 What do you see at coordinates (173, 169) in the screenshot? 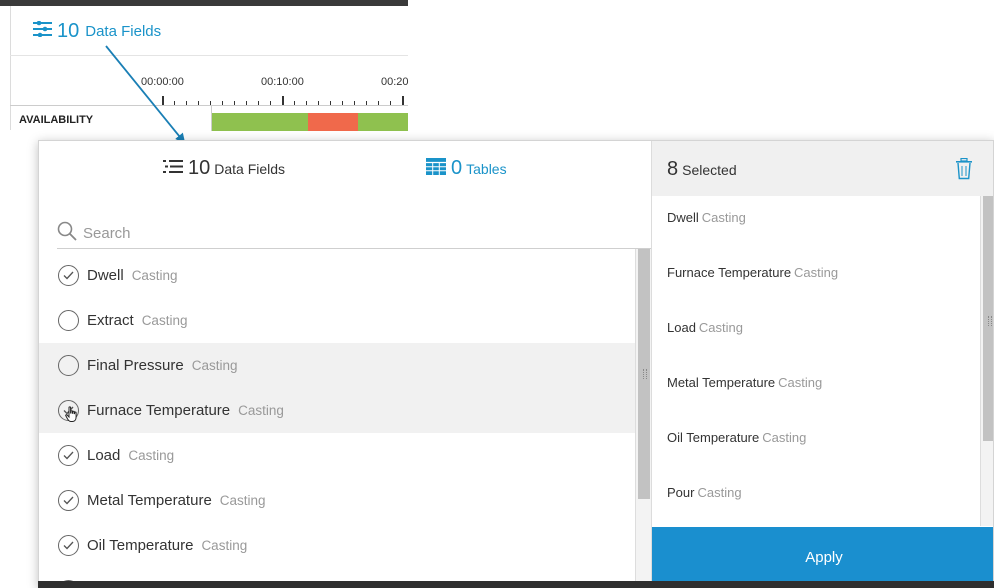
I see `list-icon` at bounding box center [173, 169].